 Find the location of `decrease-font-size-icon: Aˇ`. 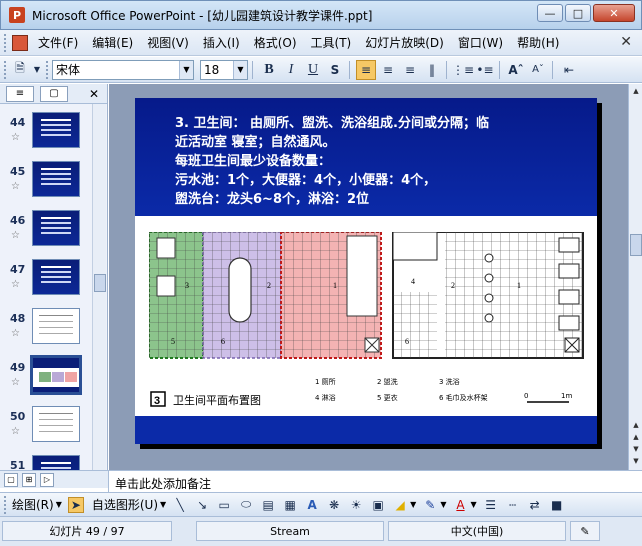

decrease-font-size-icon: Aˇ is located at coordinates (538, 70).